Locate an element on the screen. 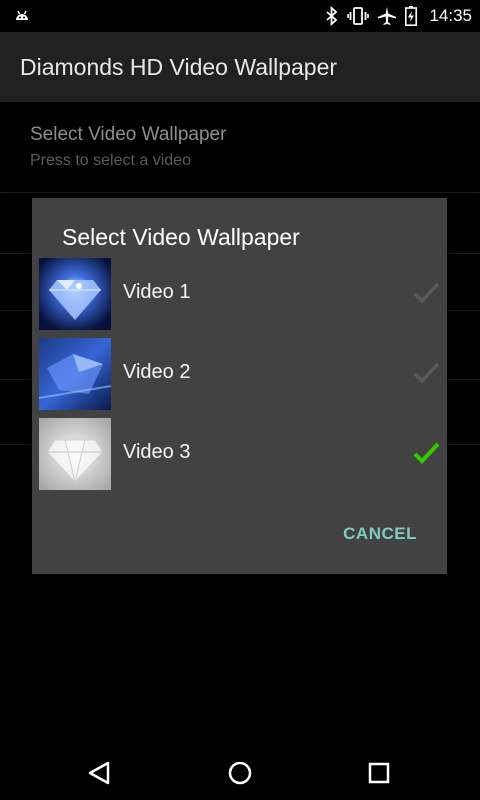 The image size is (480, 800). recents-icon is located at coordinates (379, 773).